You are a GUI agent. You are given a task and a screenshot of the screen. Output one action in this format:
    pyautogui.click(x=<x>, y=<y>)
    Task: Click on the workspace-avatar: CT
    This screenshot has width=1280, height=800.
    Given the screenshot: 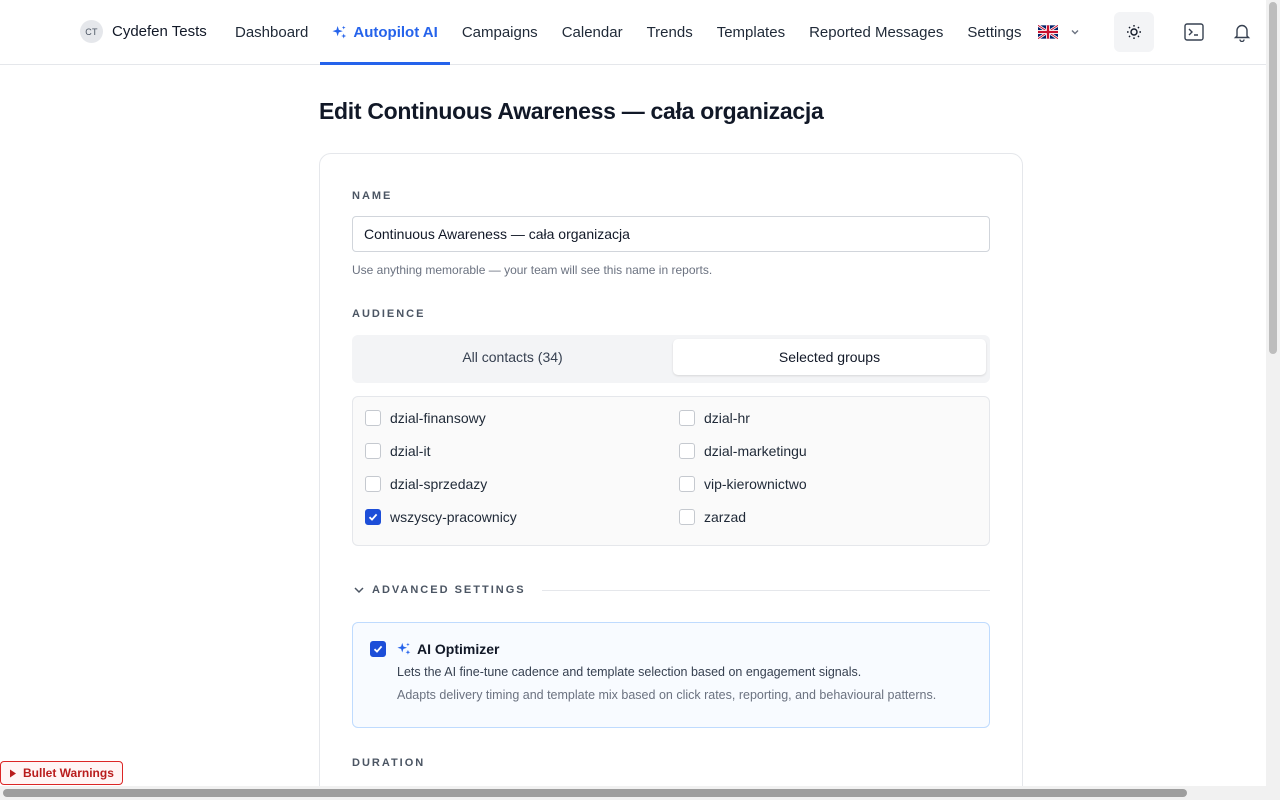 What is the action you would take?
    pyautogui.click(x=91, y=31)
    